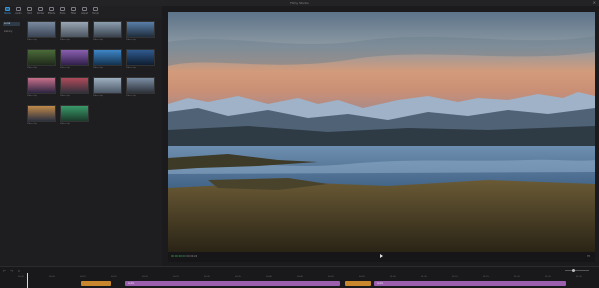 The image size is (599, 288). I want to click on media-icon, so click(7, 9).